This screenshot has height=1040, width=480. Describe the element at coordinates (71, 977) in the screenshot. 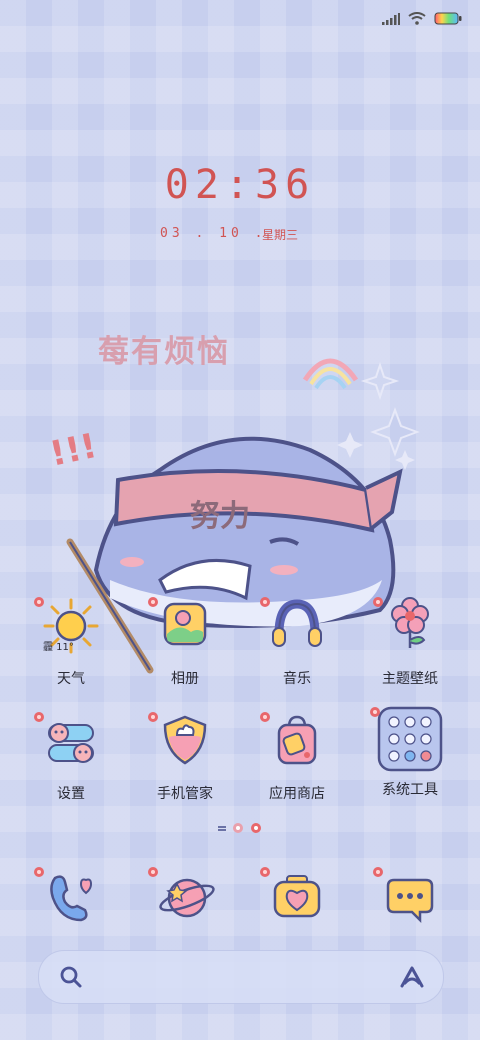

I see `search-icon` at that location.